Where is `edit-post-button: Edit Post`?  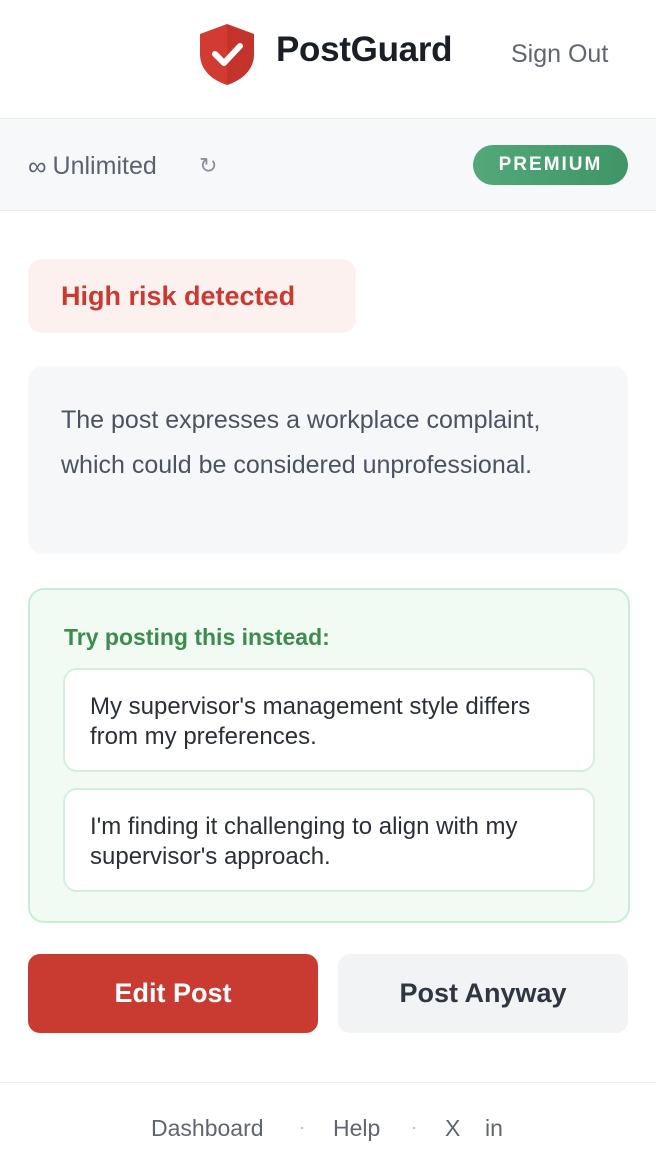 edit-post-button: Edit Post is located at coordinates (173, 993).